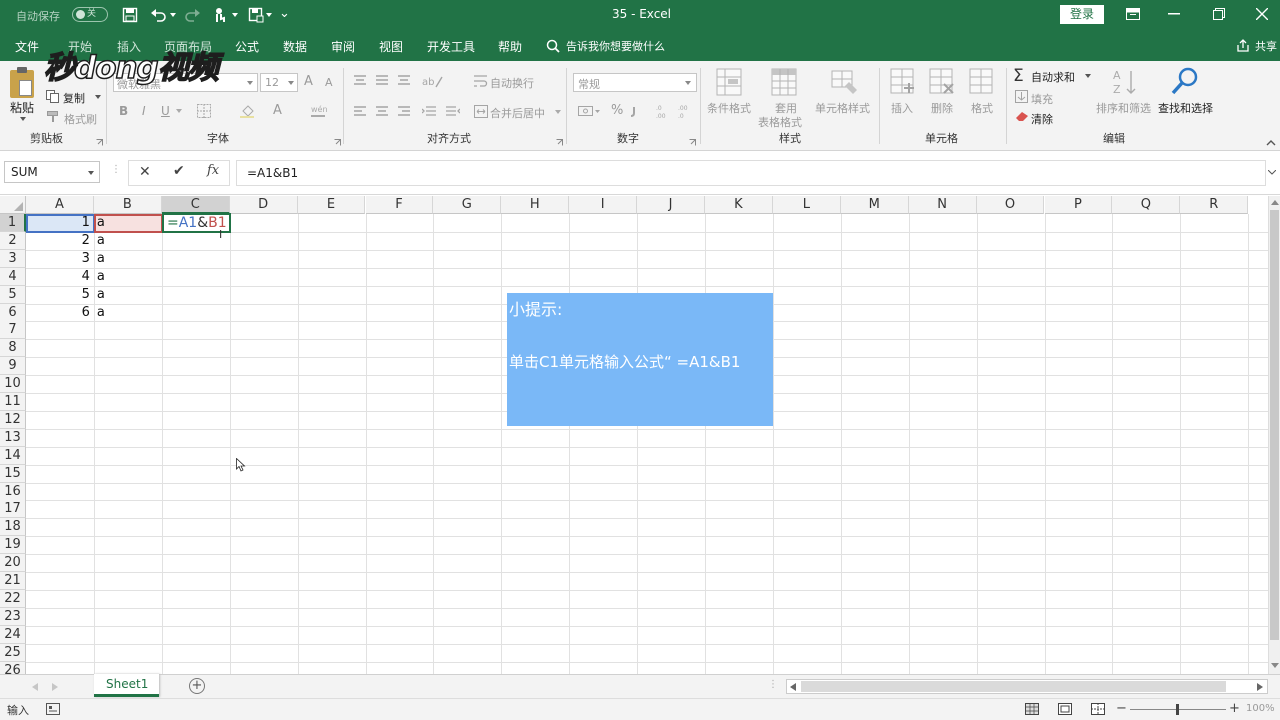 This screenshot has height=720, width=1280. I want to click on insert-function-button: fx, so click(213, 170).